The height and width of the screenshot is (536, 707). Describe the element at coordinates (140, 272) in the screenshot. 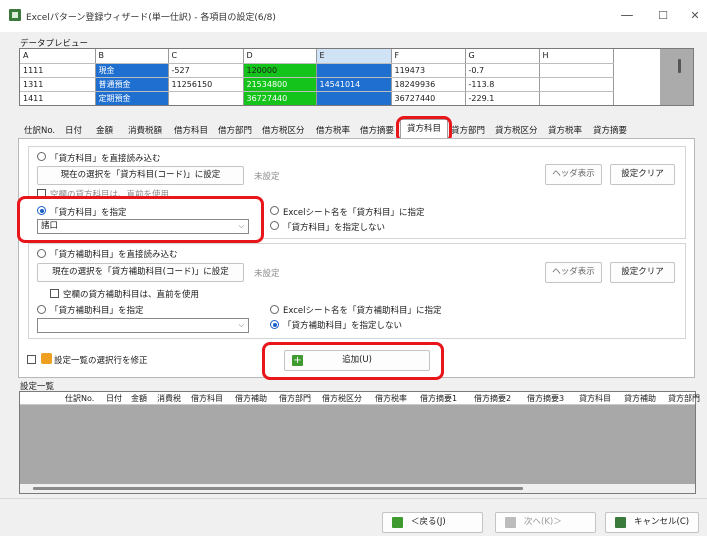

I see `set-credit-sub-account-code-button: 現在の選択を「貸方補助科目(コード)」に設定` at that location.